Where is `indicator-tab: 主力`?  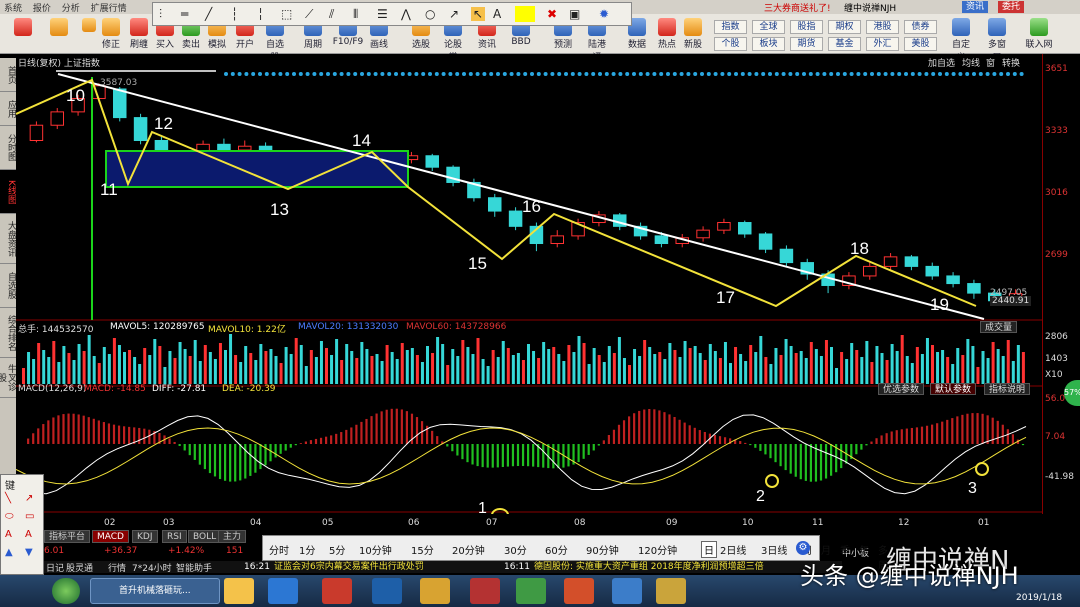 indicator-tab: 主力 is located at coordinates (232, 536).